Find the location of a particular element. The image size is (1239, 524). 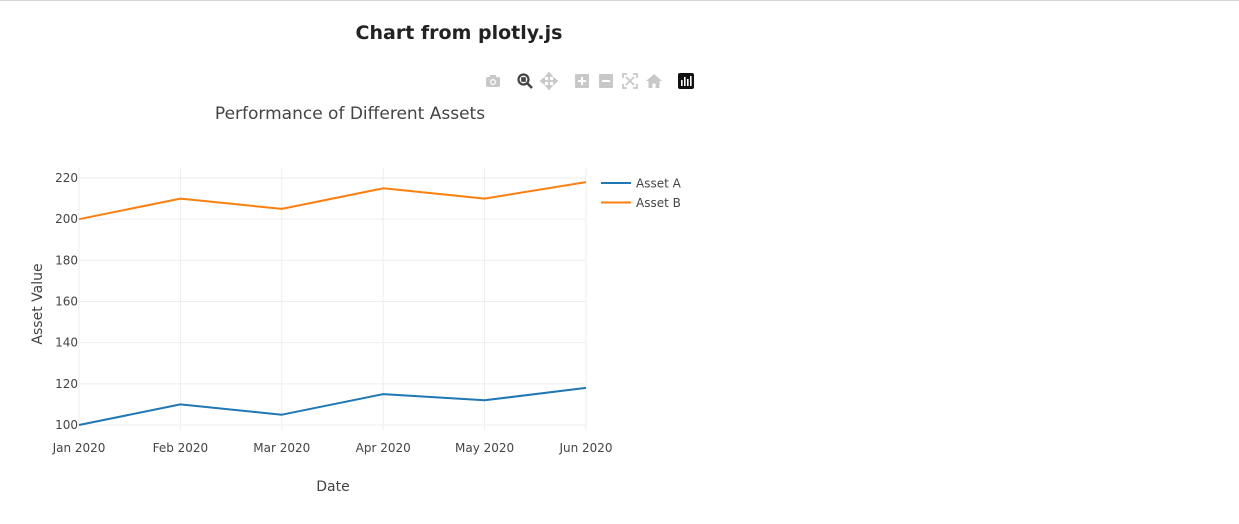

chart-title: Performance of Different Assets is located at coordinates (350, 114).